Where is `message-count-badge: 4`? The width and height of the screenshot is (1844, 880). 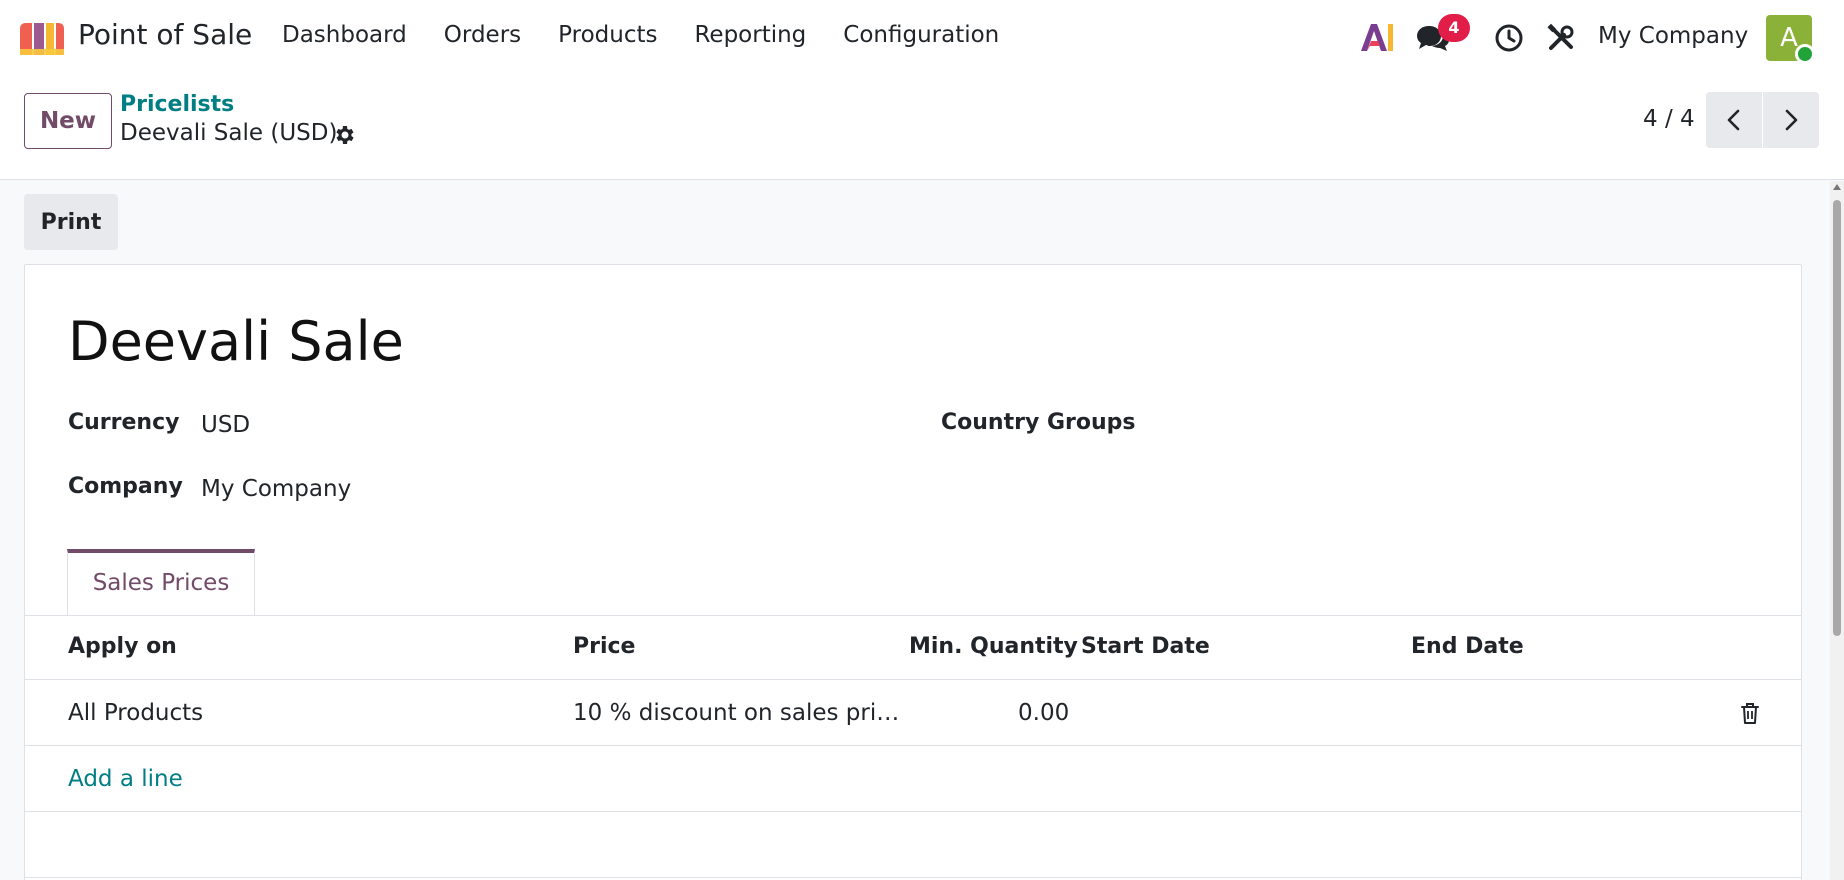 message-count-badge: 4 is located at coordinates (1454, 28).